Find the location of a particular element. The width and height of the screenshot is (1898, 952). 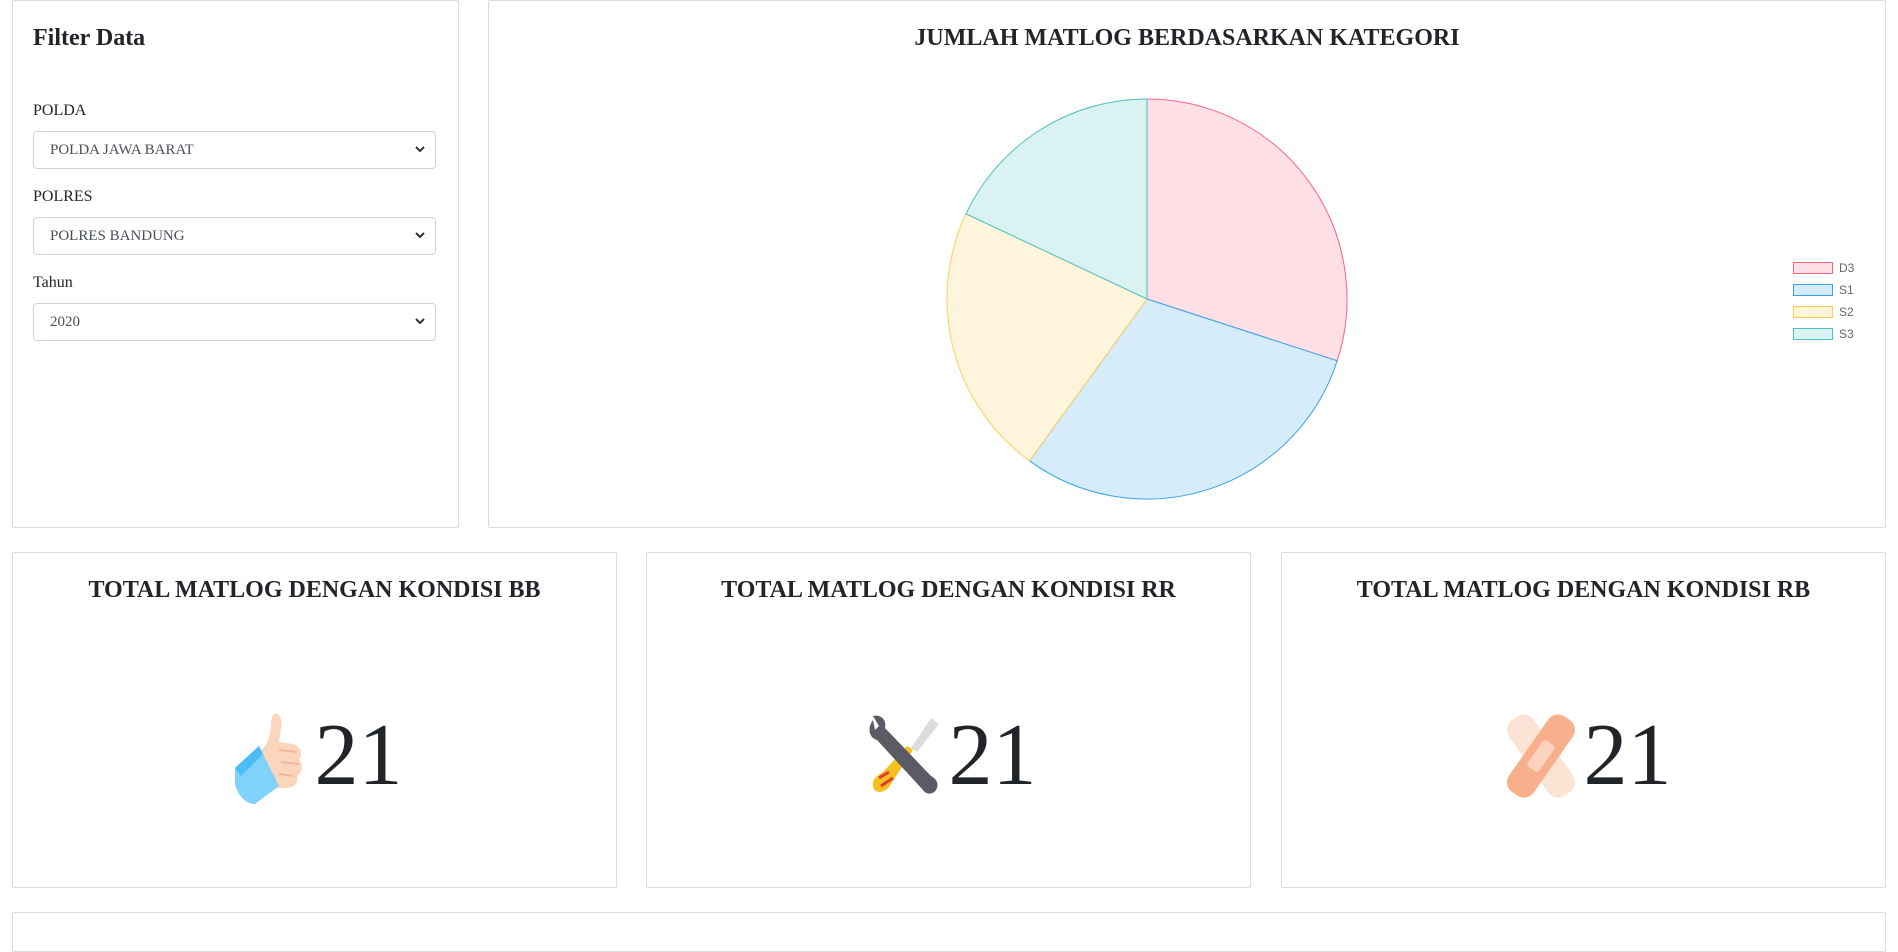

legend-item-d3: D3 is located at coordinates (1823, 268).